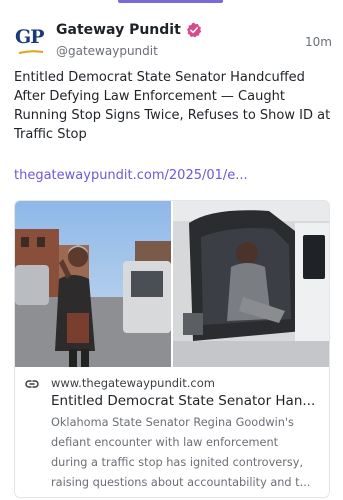 The image size is (343, 500). I want to click on handle: @gatewaypundit, so click(107, 51).